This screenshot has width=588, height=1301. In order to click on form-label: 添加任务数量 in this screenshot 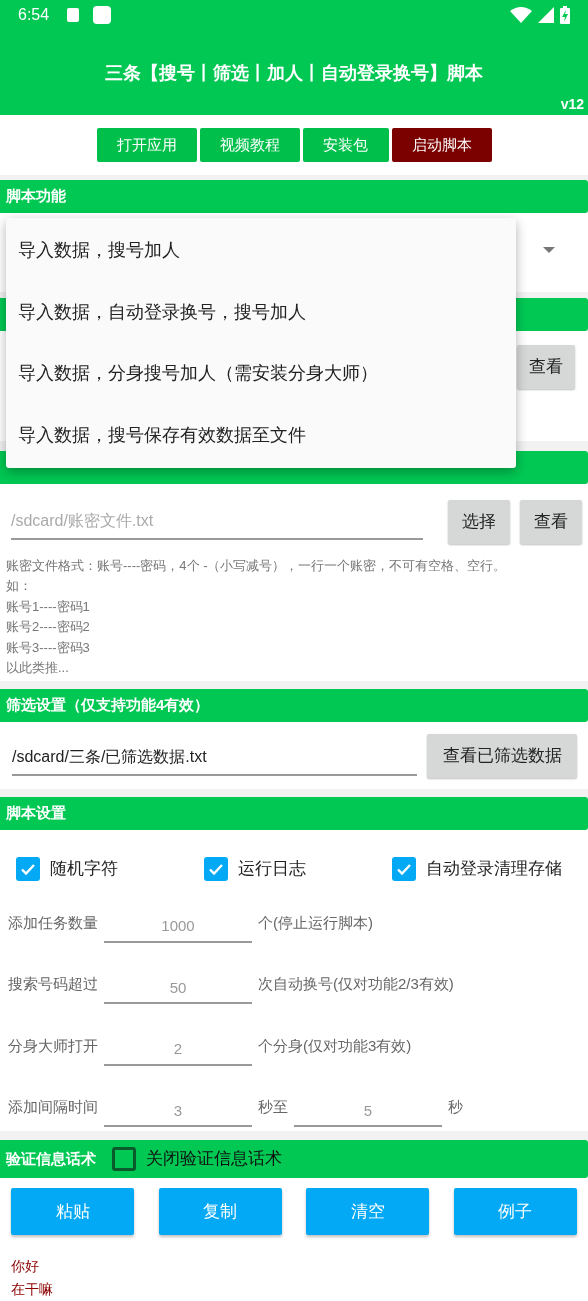, I will do `click(53, 922)`.